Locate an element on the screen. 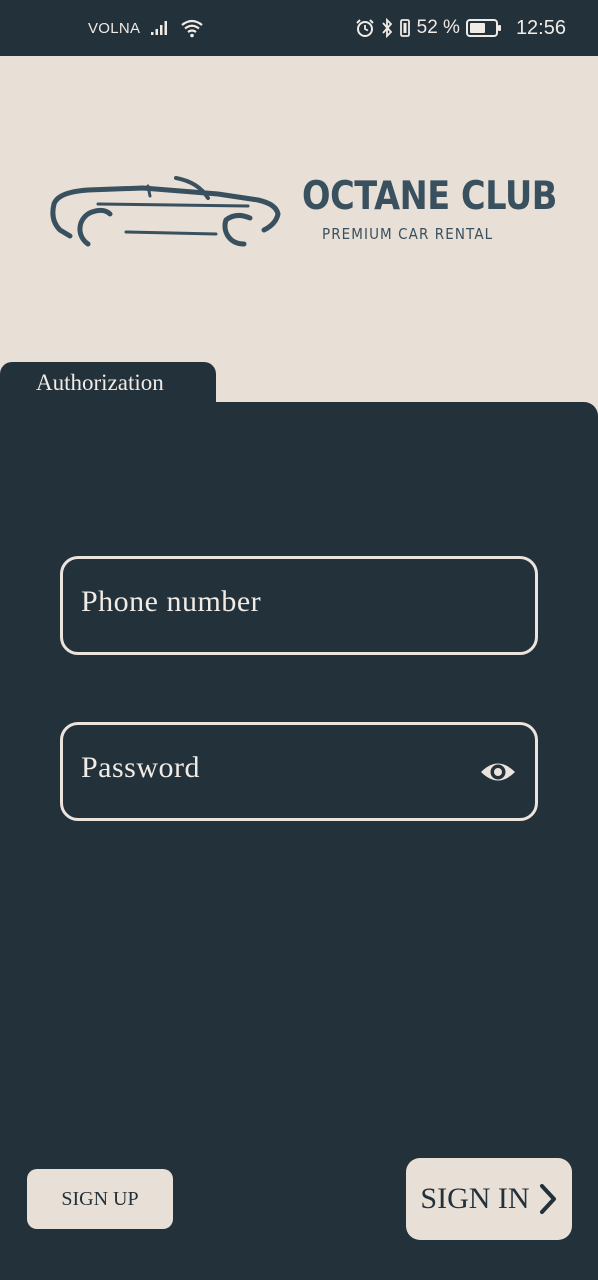  eye-icon is located at coordinates (498, 772).